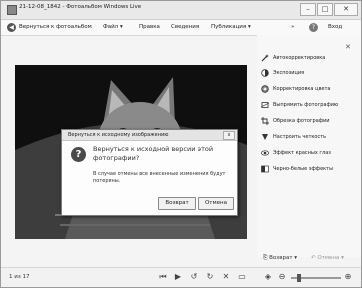 This screenshot has width=362, height=288. I want to click on revert-icon: ⎘, so click(265, 258).